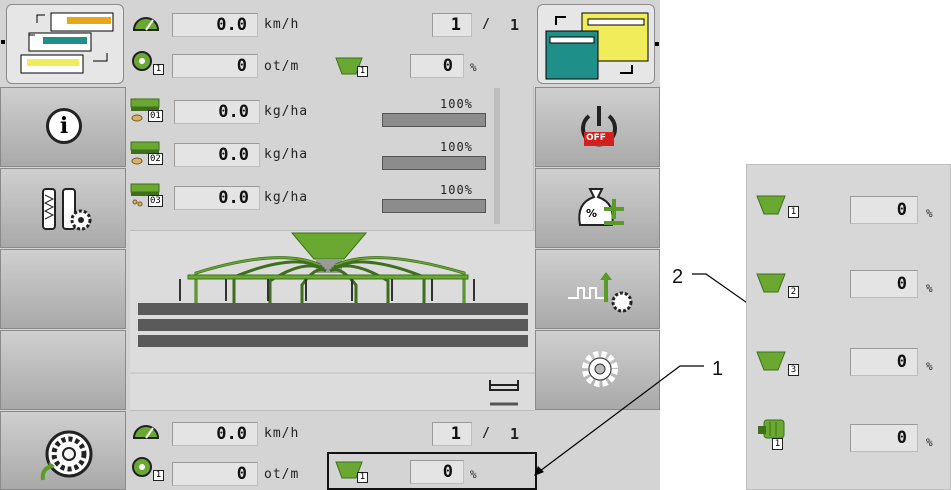 The image size is (951, 490). What do you see at coordinates (215, 434) in the screenshot?
I see `bottom-speed-value: 0.0` at bounding box center [215, 434].